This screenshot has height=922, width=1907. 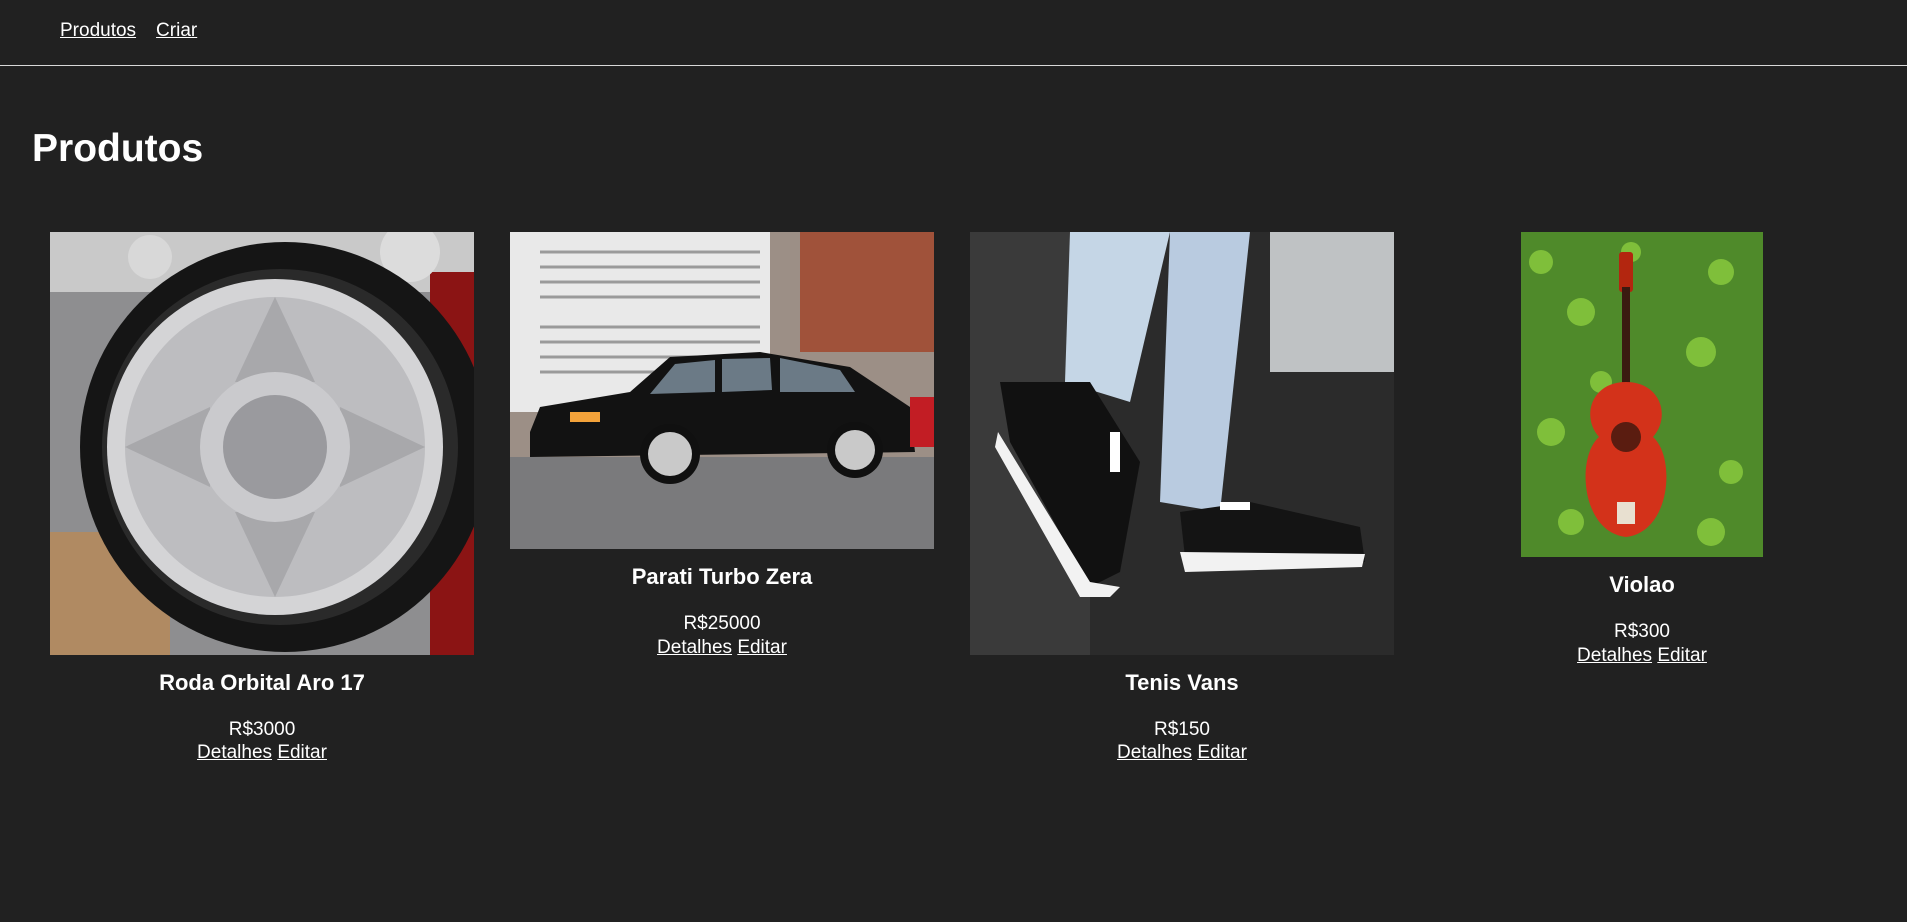 What do you see at coordinates (1642, 584) in the screenshot?
I see `product-name: Violao` at bounding box center [1642, 584].